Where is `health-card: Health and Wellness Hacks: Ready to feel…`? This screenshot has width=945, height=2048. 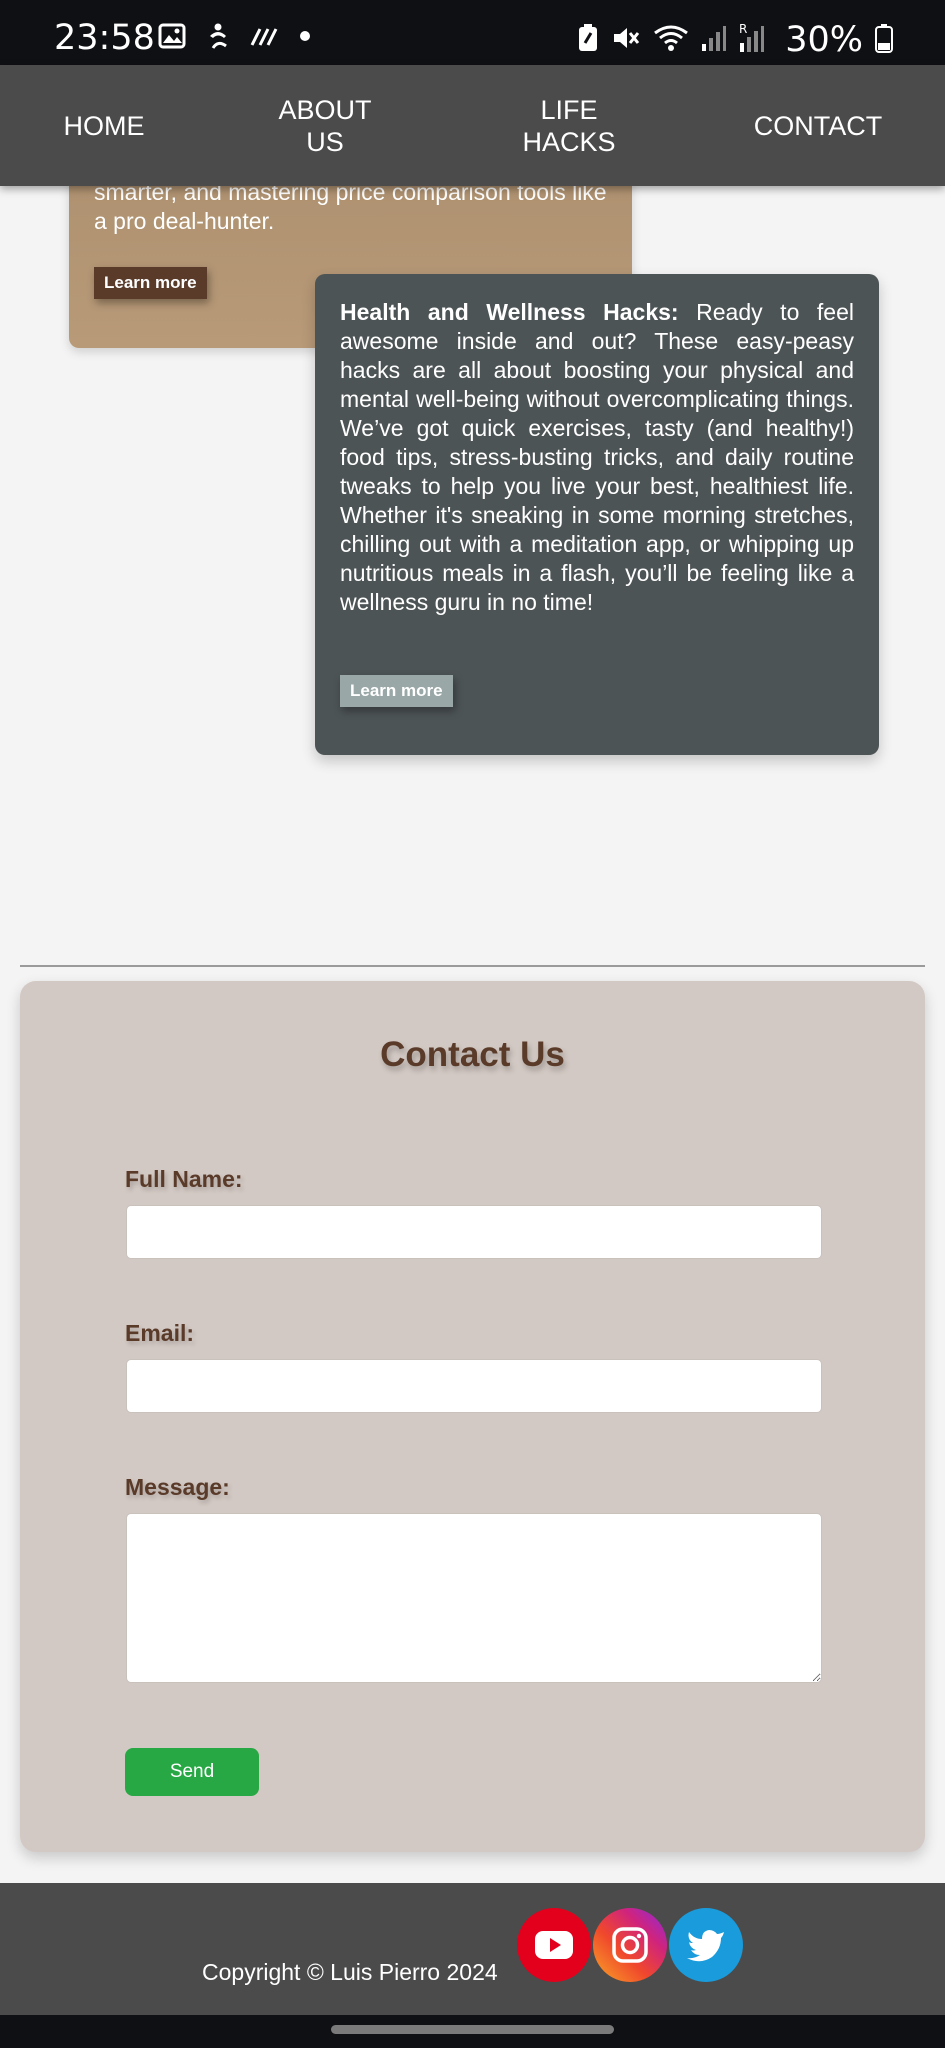
health-card: Health and Wellness Hacks: Ready to feel… is located at coordinates (597, 514).